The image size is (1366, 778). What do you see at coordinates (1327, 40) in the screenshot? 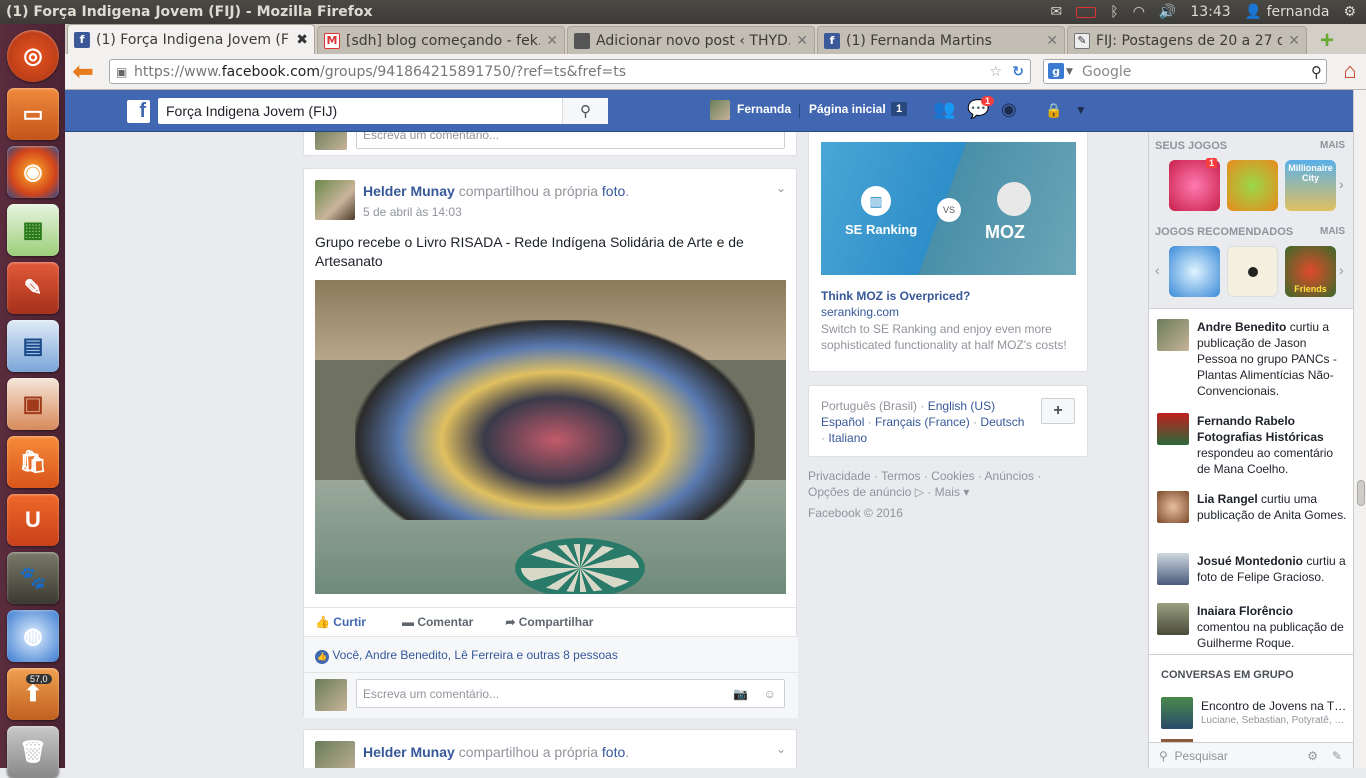
I see `new-tab-button: +` at bounding box center [1327, 40].